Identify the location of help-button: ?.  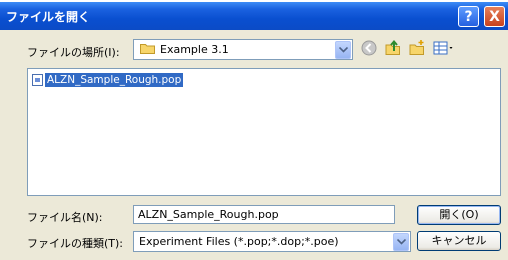
(468, 16).